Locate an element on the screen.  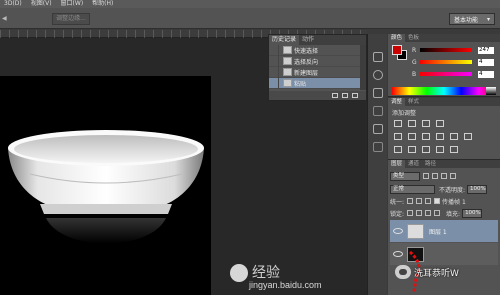
blend-mode-dropdown: 正常 is located at coordinates (412, 189).